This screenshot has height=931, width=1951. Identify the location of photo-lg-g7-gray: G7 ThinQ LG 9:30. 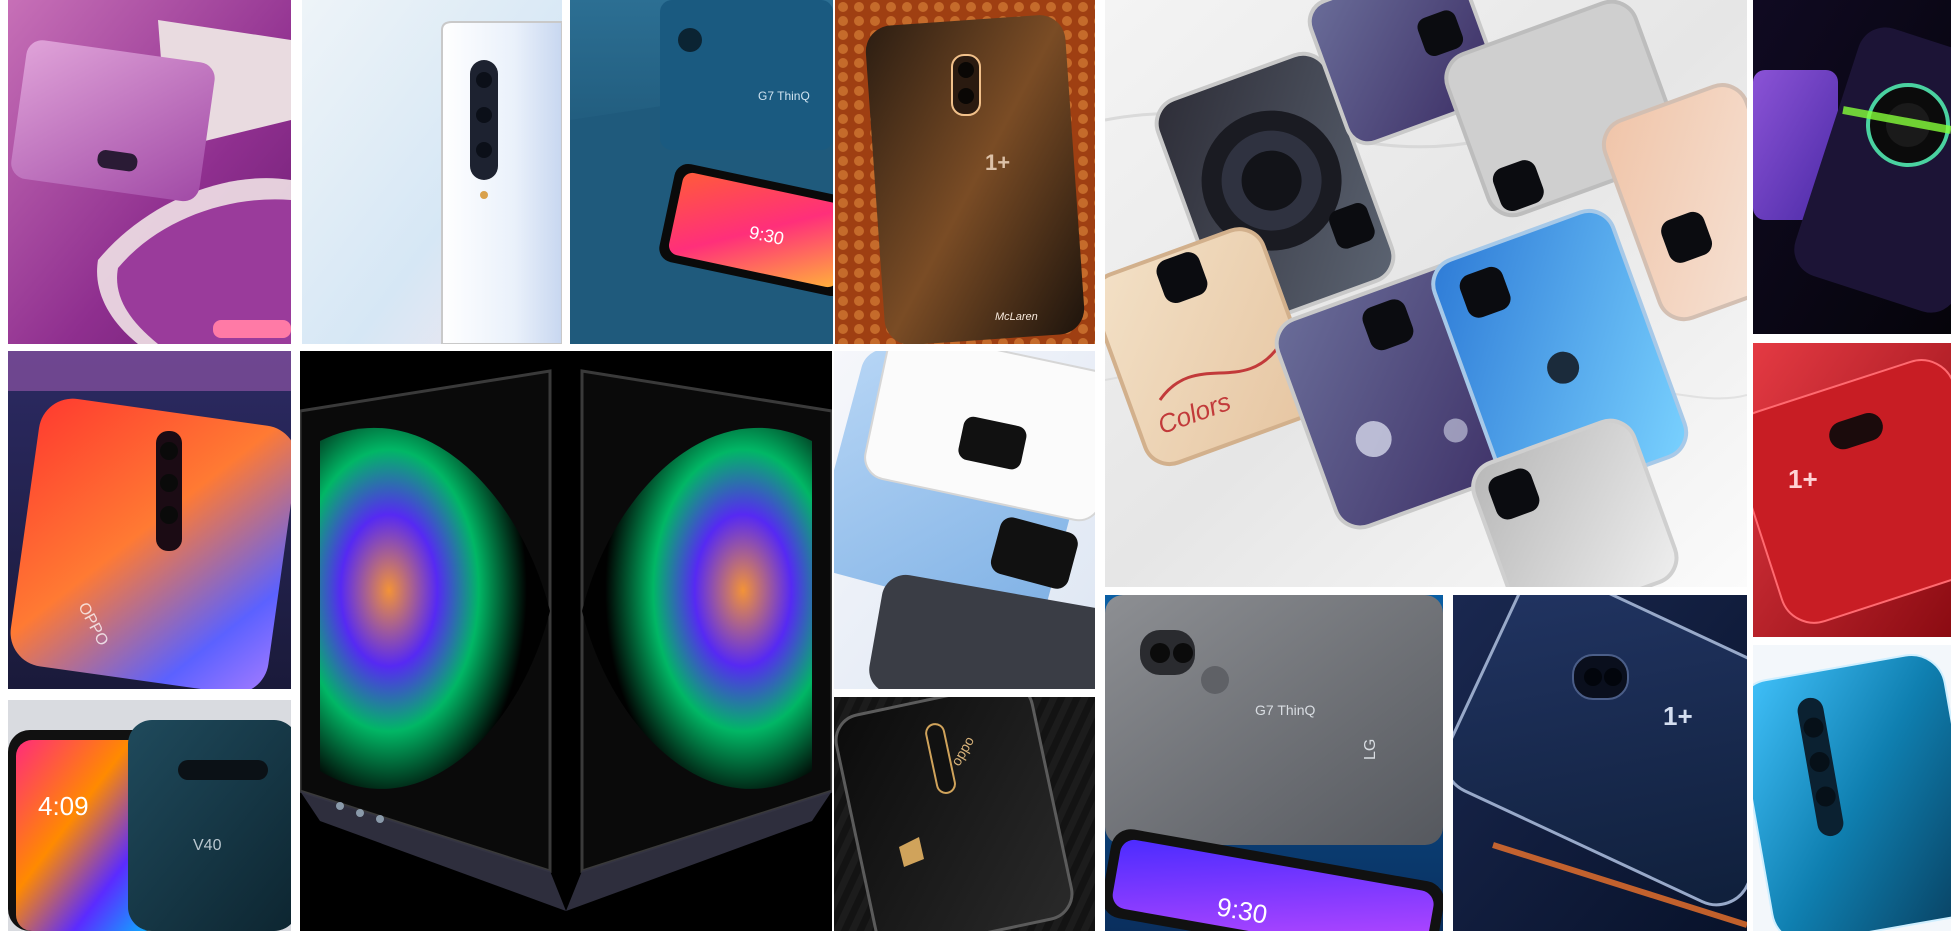
(1274, 763).